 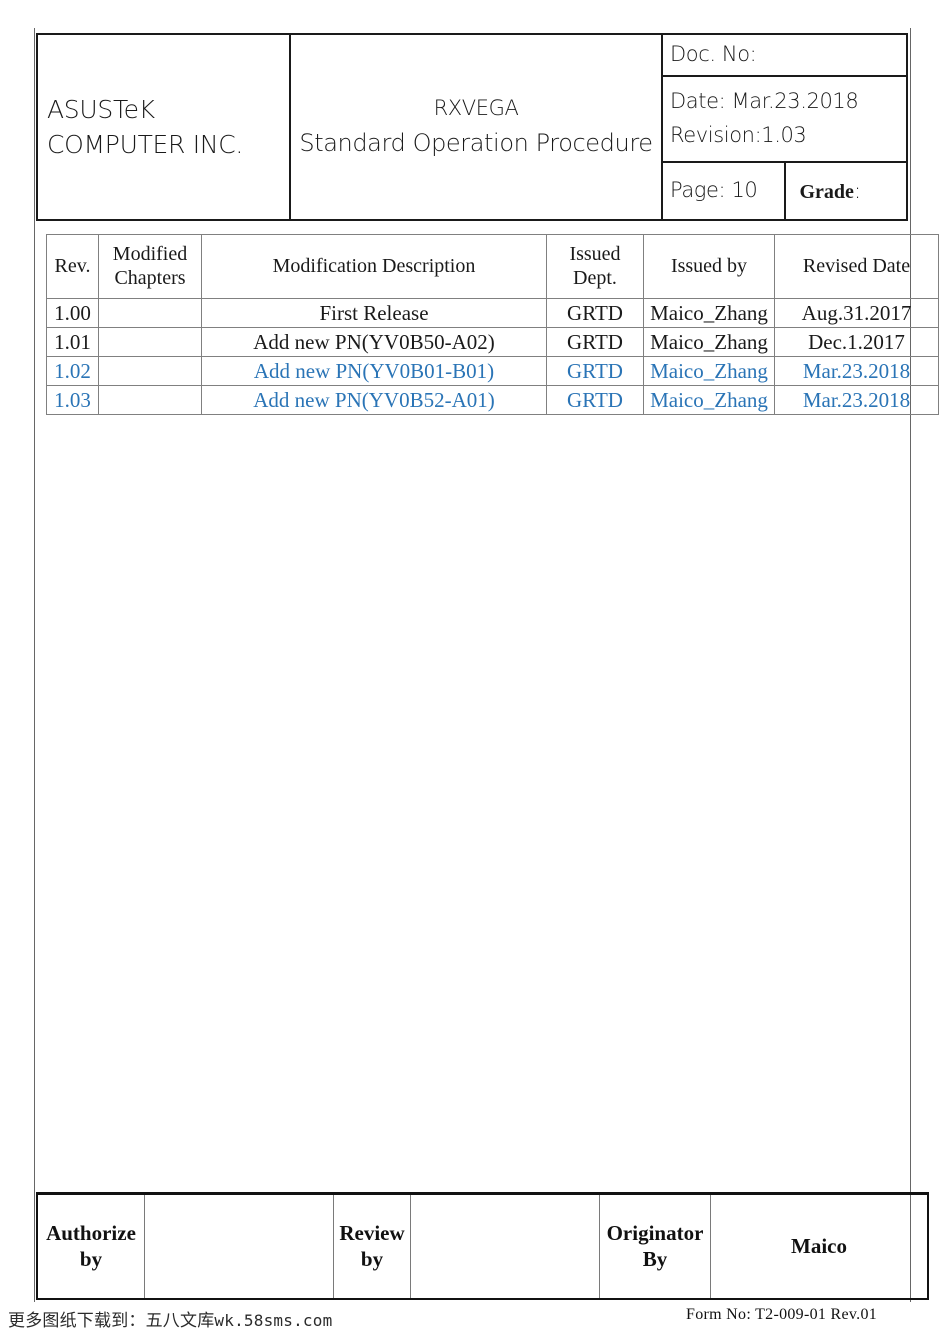 I want to click on company-name-line-2: COMPUTER INC., so click(x=145, y=144).